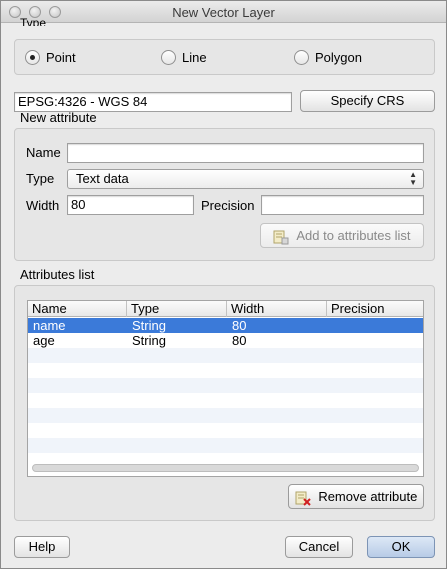  I want to click on radio-line-label: Line, so click(194, 57).